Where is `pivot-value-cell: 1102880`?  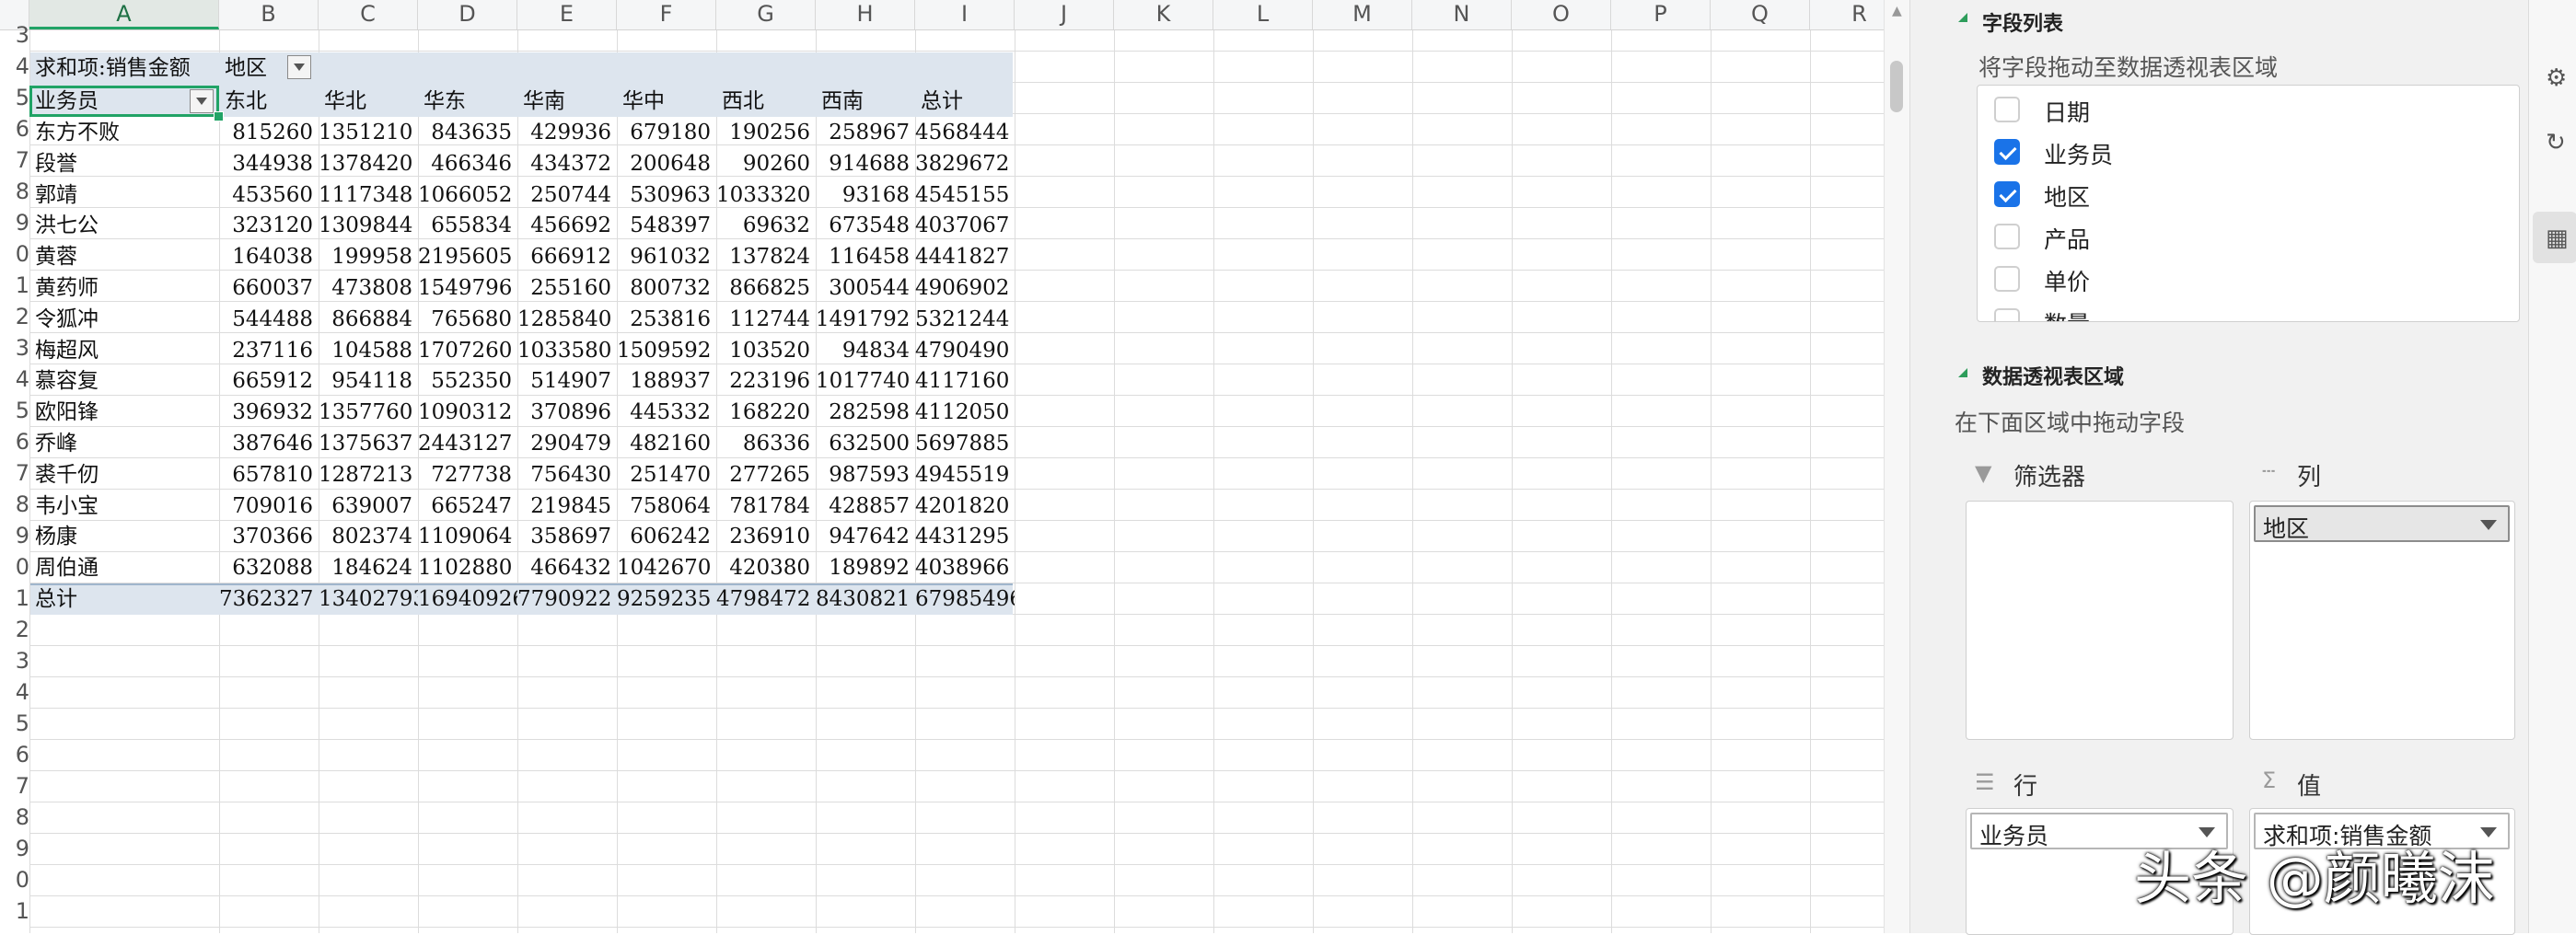 pivot-value-cell: 1102880 is located at coordinates (465, 568).